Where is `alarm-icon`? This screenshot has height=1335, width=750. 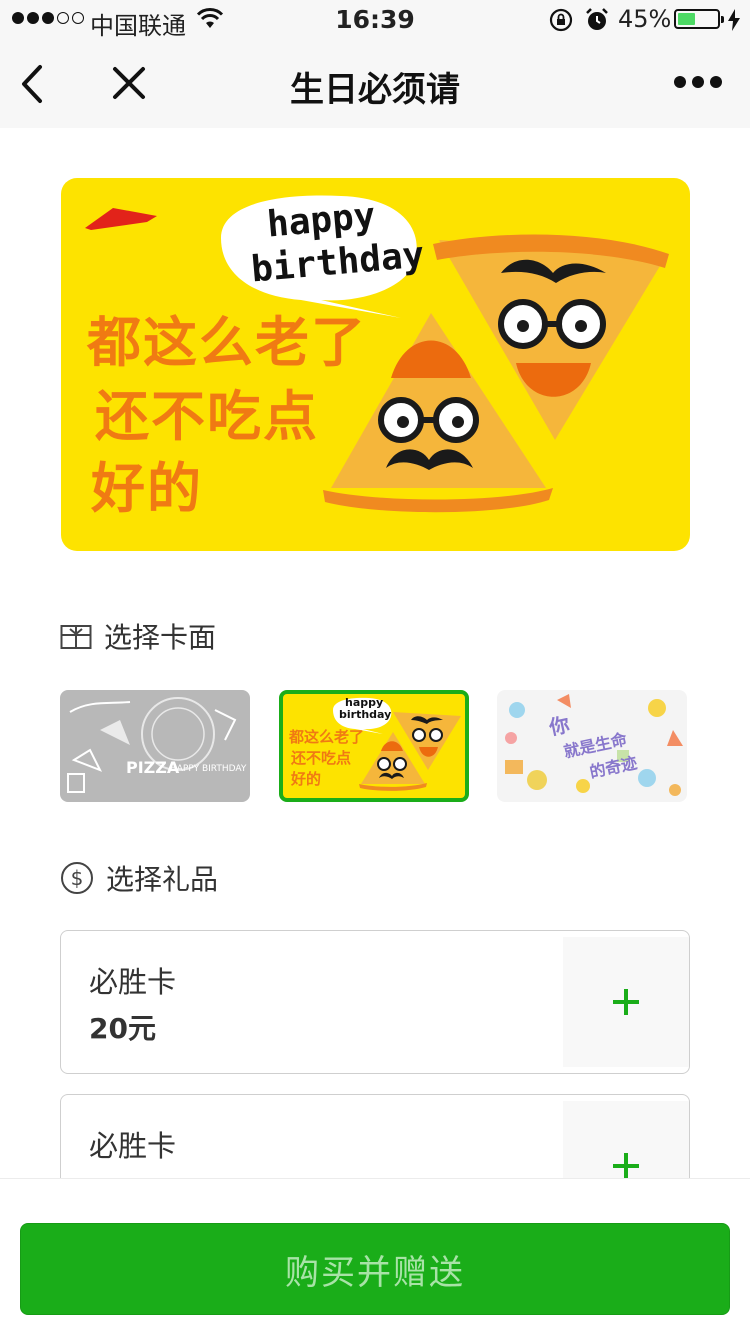
alarm-icon is located at coordinates (597, 19).